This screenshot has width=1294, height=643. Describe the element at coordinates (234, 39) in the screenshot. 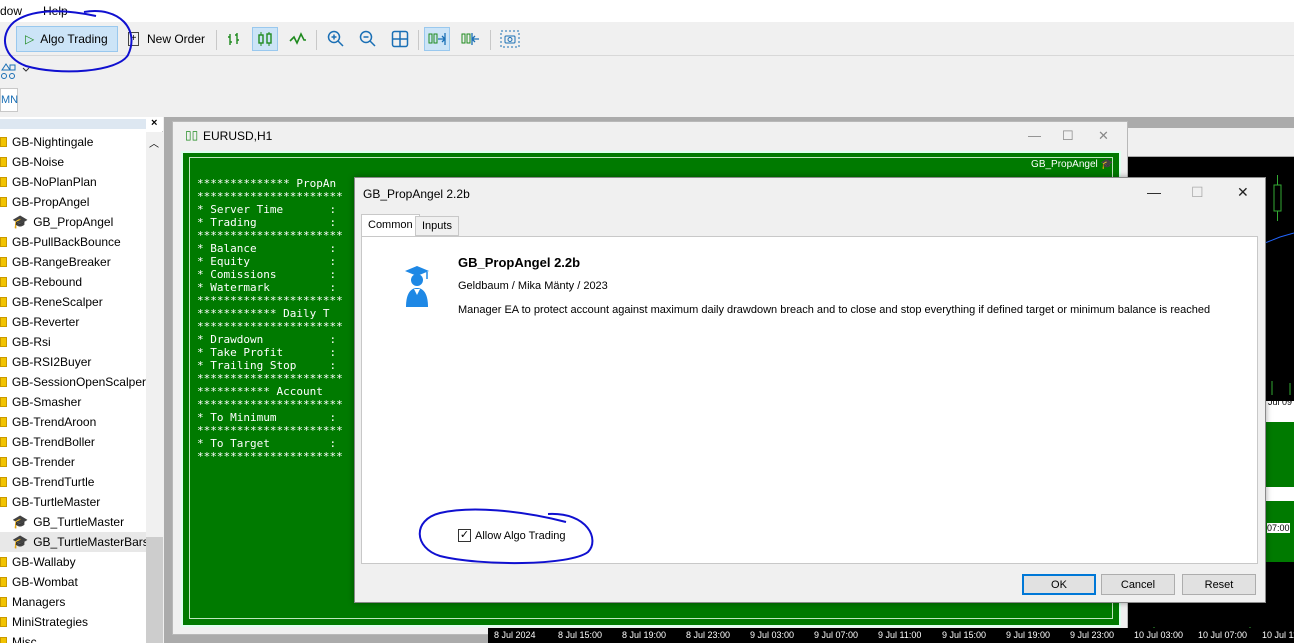

I see `bar-chart-icon` at that location.